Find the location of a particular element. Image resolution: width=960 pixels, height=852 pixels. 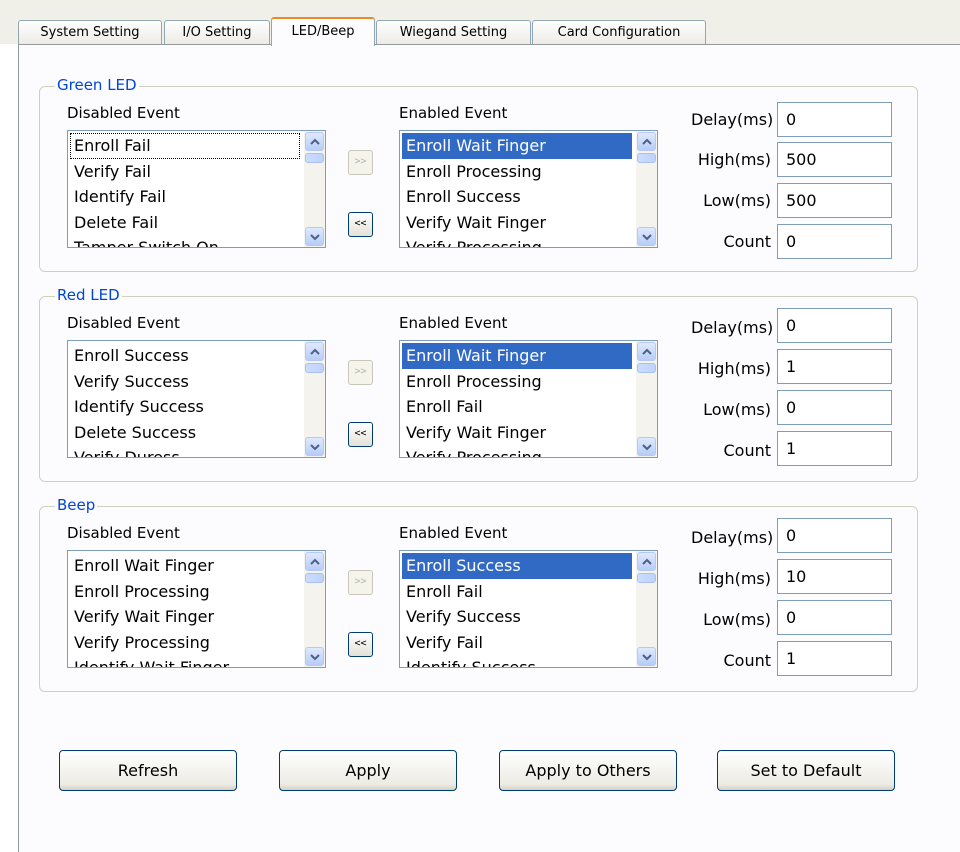

high-input: 1 is located at coordinates (834, 366).